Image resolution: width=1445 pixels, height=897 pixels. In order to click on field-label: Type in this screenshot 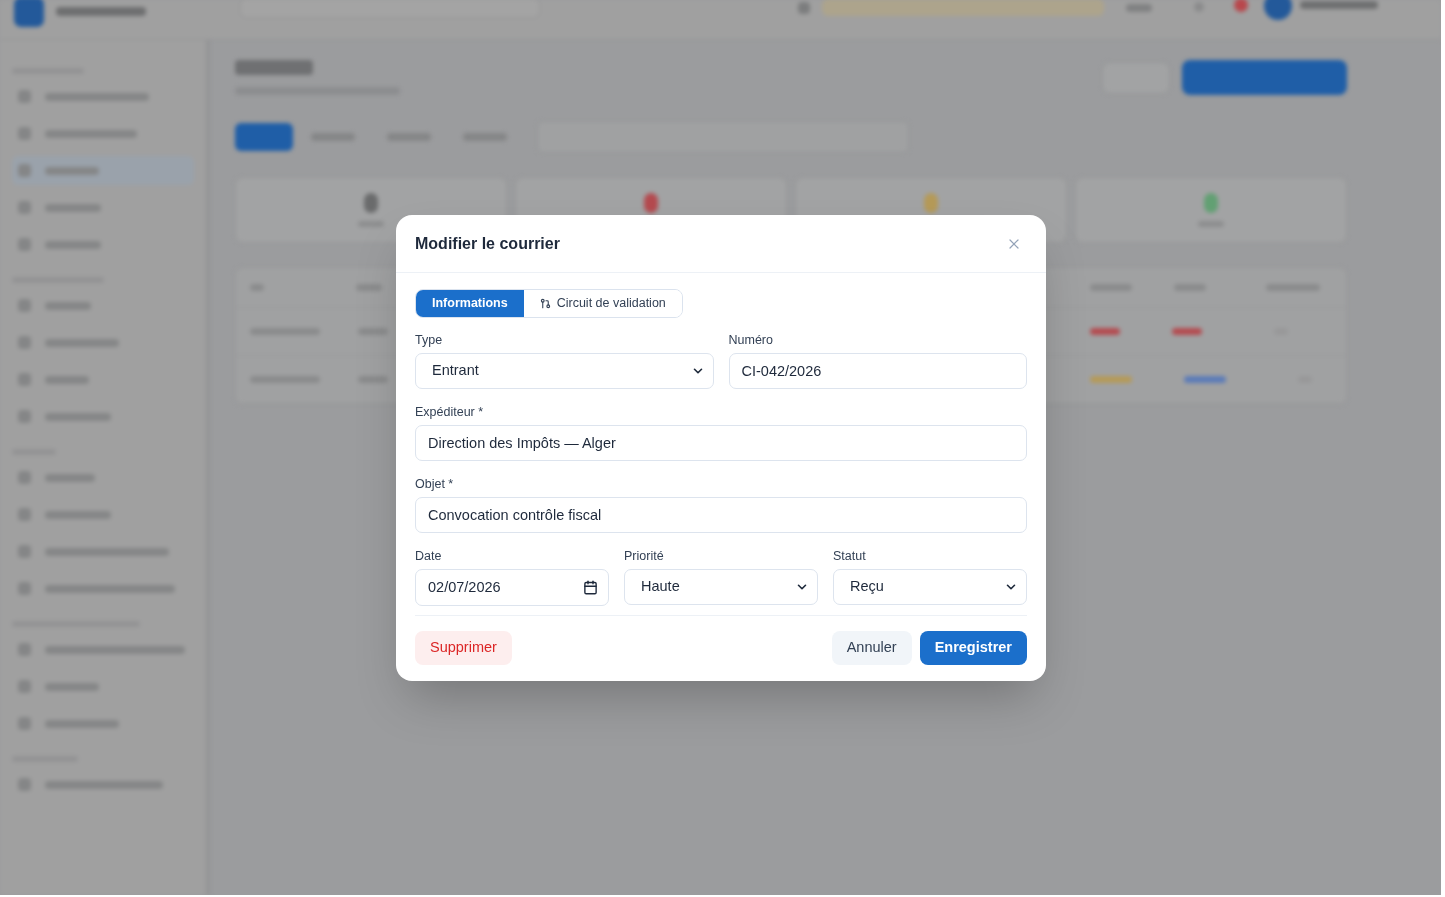, I will do `click(429, 340)`.